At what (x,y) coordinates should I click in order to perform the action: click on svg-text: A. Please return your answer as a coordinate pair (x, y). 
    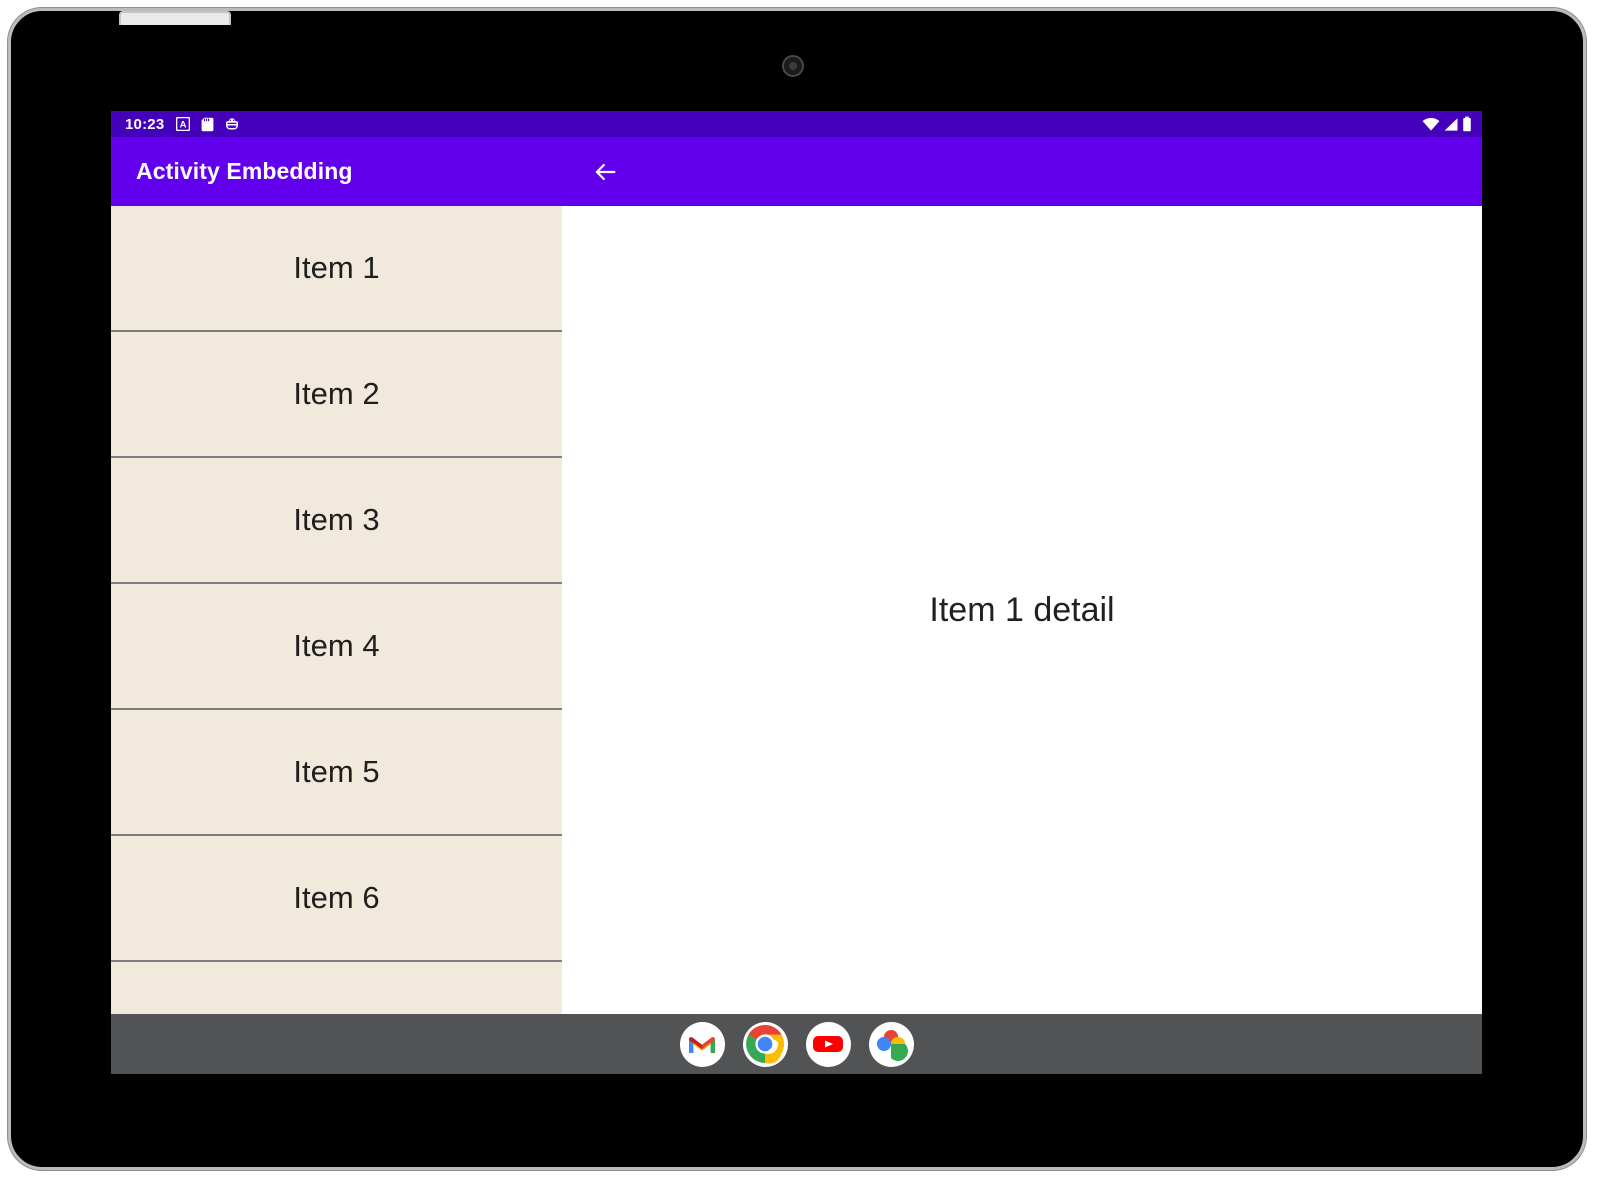
    Looking at the image, I should click on (183, 125).